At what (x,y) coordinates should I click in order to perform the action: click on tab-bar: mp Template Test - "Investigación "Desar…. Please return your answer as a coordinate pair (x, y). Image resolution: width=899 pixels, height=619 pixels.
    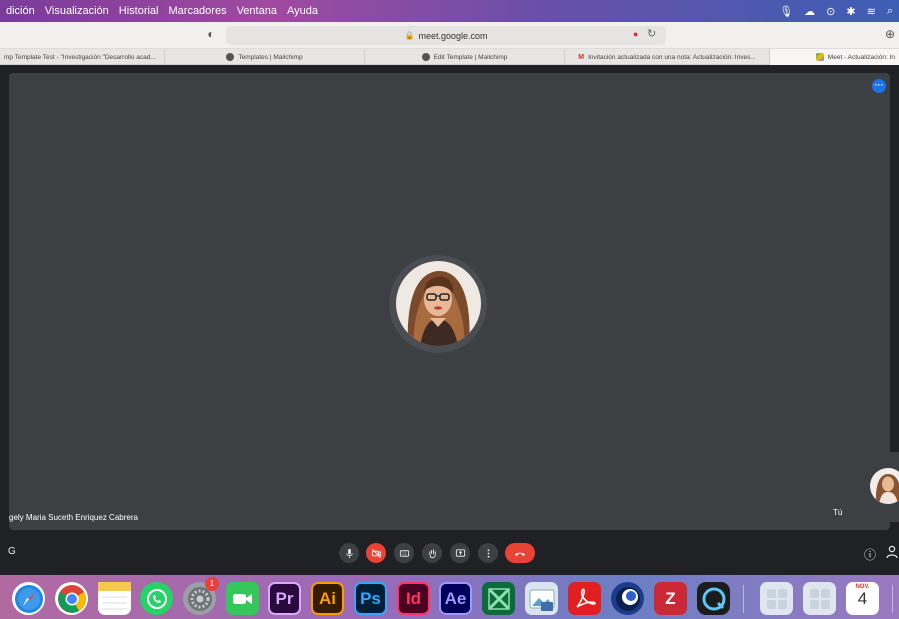
    Looking at the image, I should click on (449, 57).